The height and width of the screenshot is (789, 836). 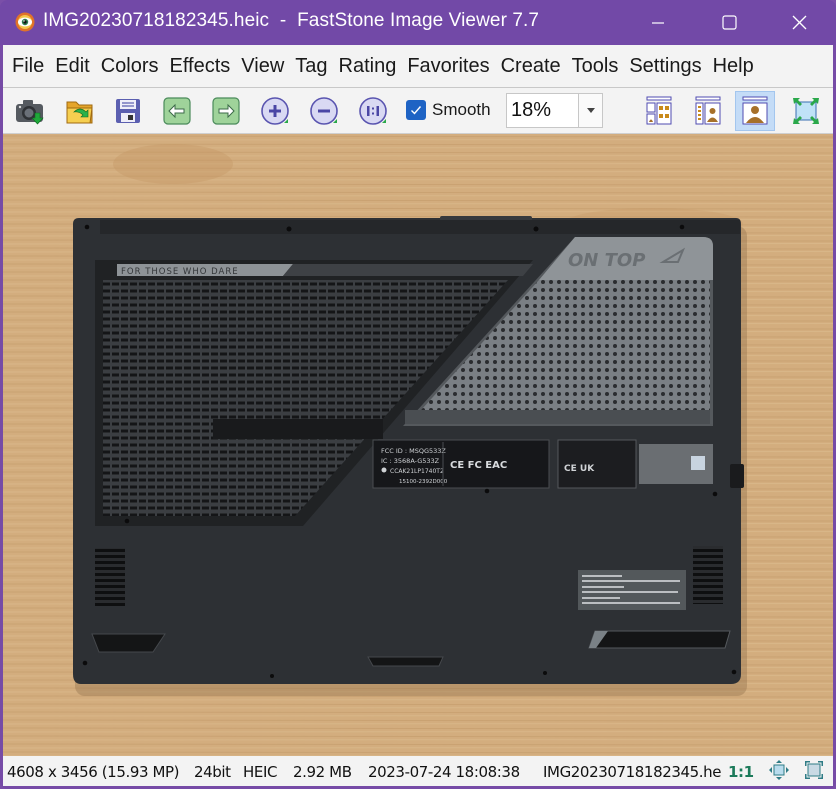 What do you see at coordinates (632, 772) in the screenshot?
I see `file-name: IMG20230718182345.he` at bounding box center [632, 772].